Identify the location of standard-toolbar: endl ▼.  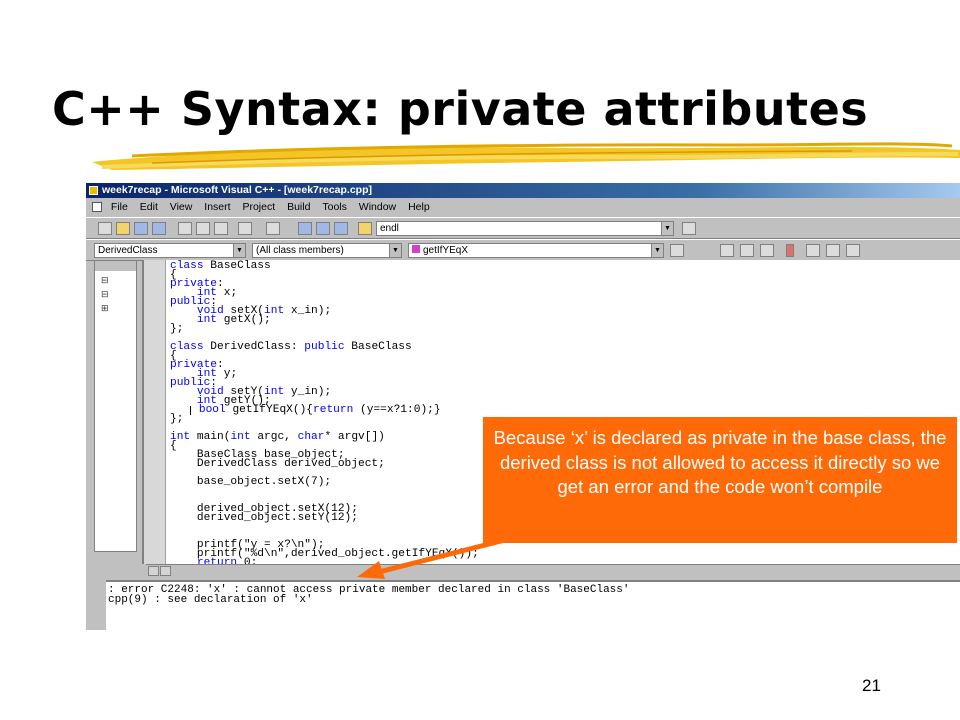
(523, 228).